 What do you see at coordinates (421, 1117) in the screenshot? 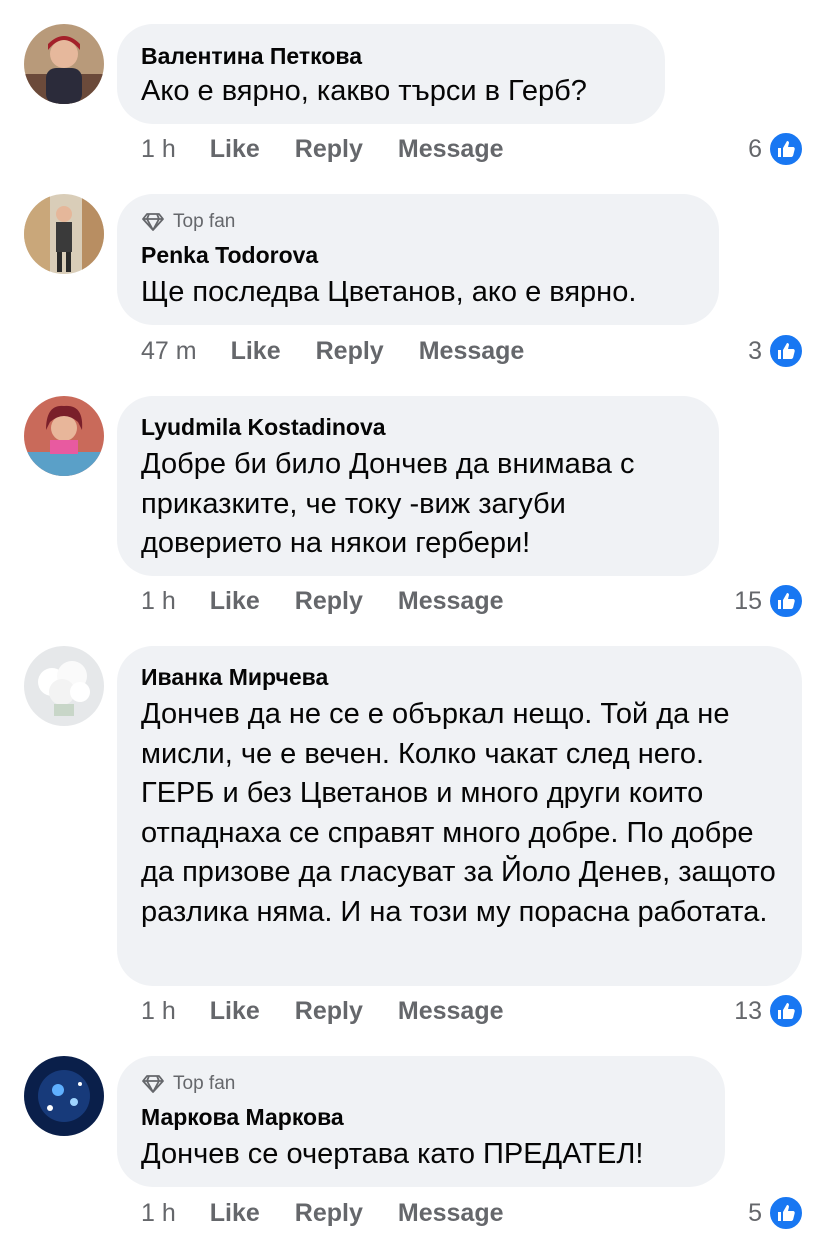
I see `comment-author: Маркова Маркова` at bounding box center [421, 1117].